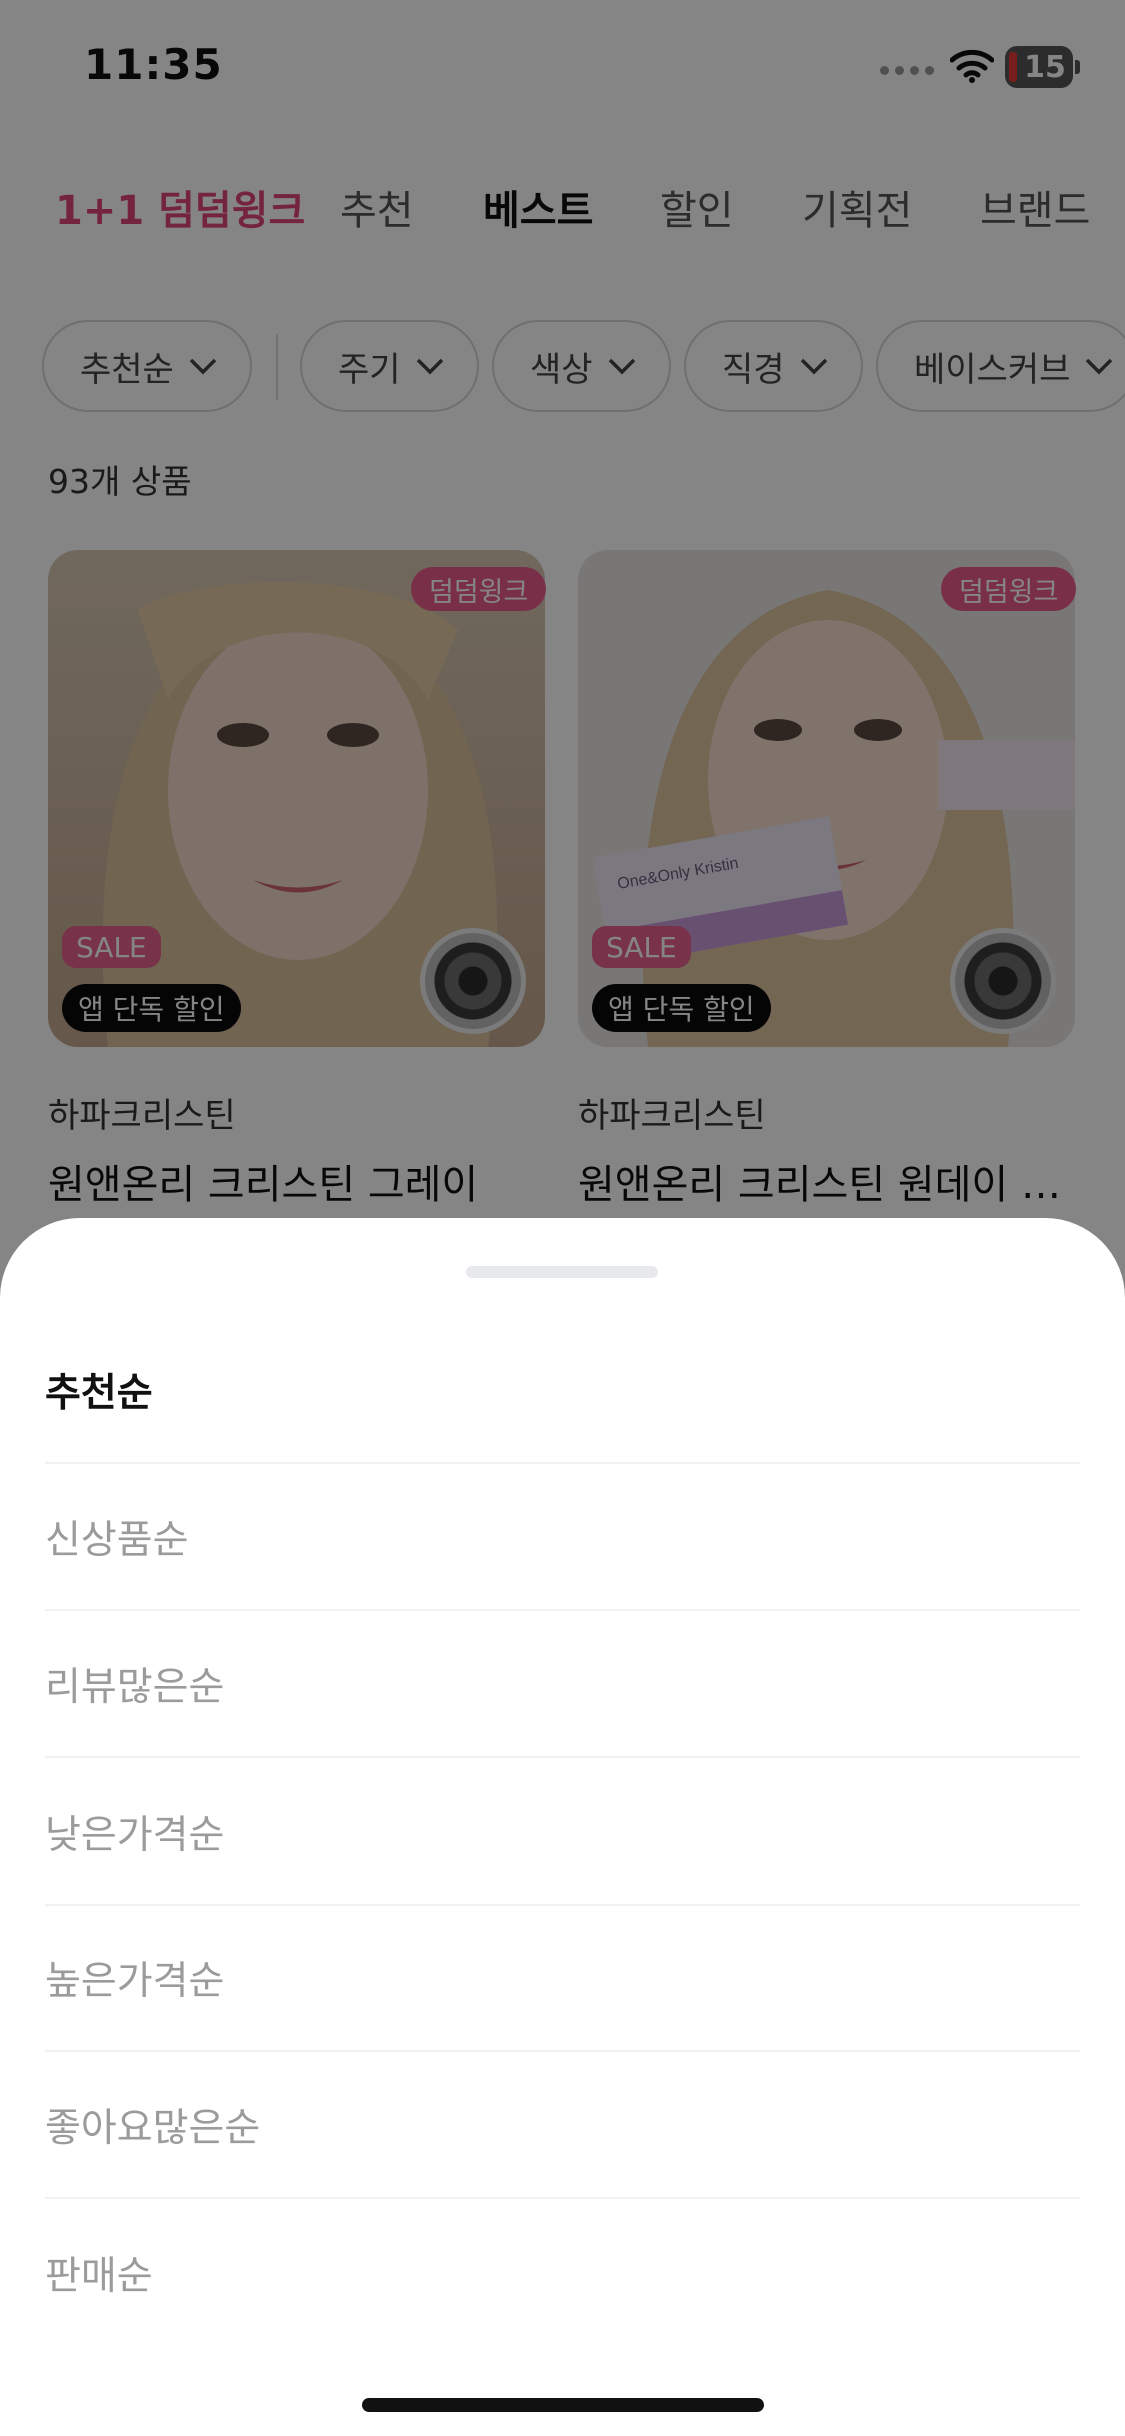 The image size is (1125, 2436). I want to click on sort-option-most-likes: 좋아요많은순, so click(562, 2126).